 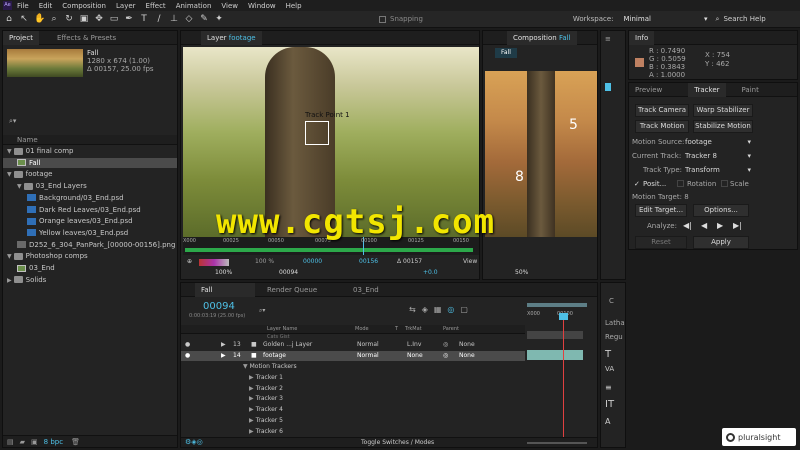 I want to click on tracker-row: ▶ Tracker 2, so click(x=353, y=389).